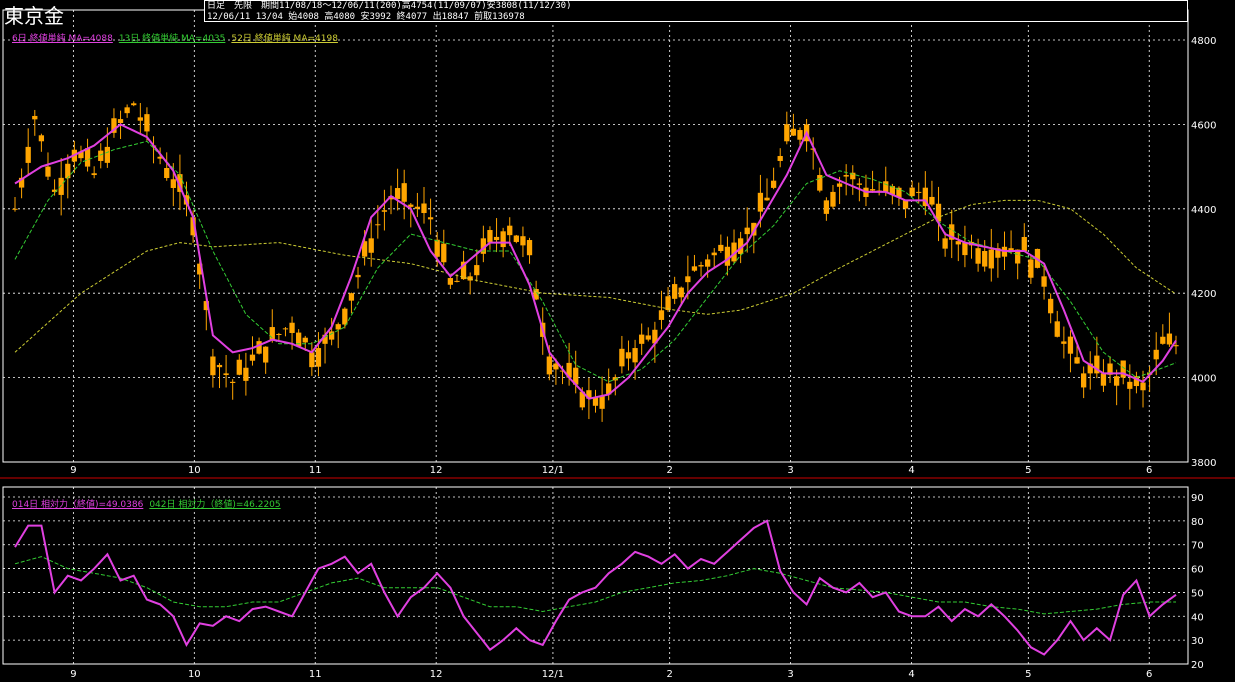 This screenshot has width=1235, height=682. What do you see at coordinates (73, 674) in the screenshot?
I see `rsi-x-tick: 9` at bounding box center [73, 674].